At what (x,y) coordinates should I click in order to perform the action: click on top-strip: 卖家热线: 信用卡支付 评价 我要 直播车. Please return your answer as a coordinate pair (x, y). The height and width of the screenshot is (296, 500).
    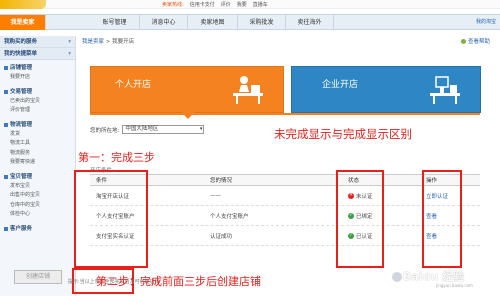
    Looking at the image, I should click on (250, 4).